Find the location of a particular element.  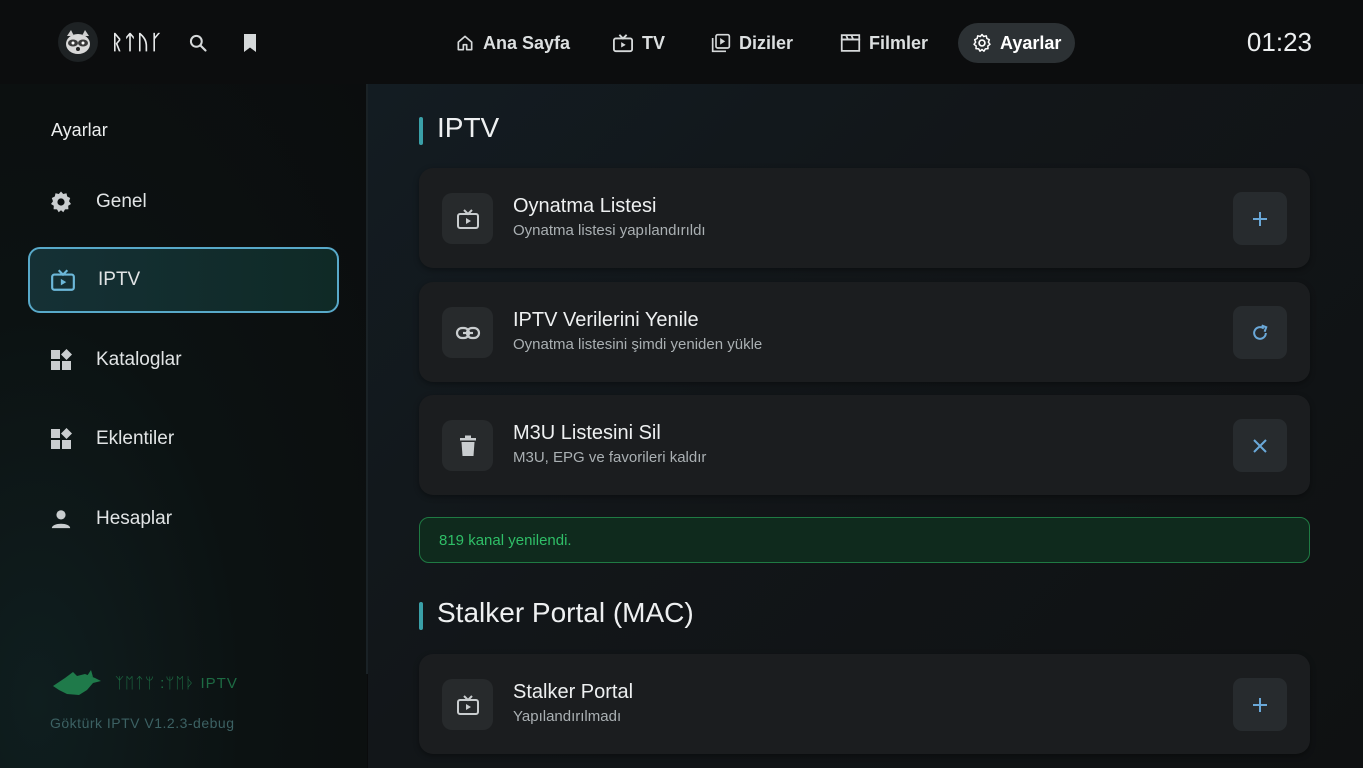

delete-button is located at coordinates (1260, 445).